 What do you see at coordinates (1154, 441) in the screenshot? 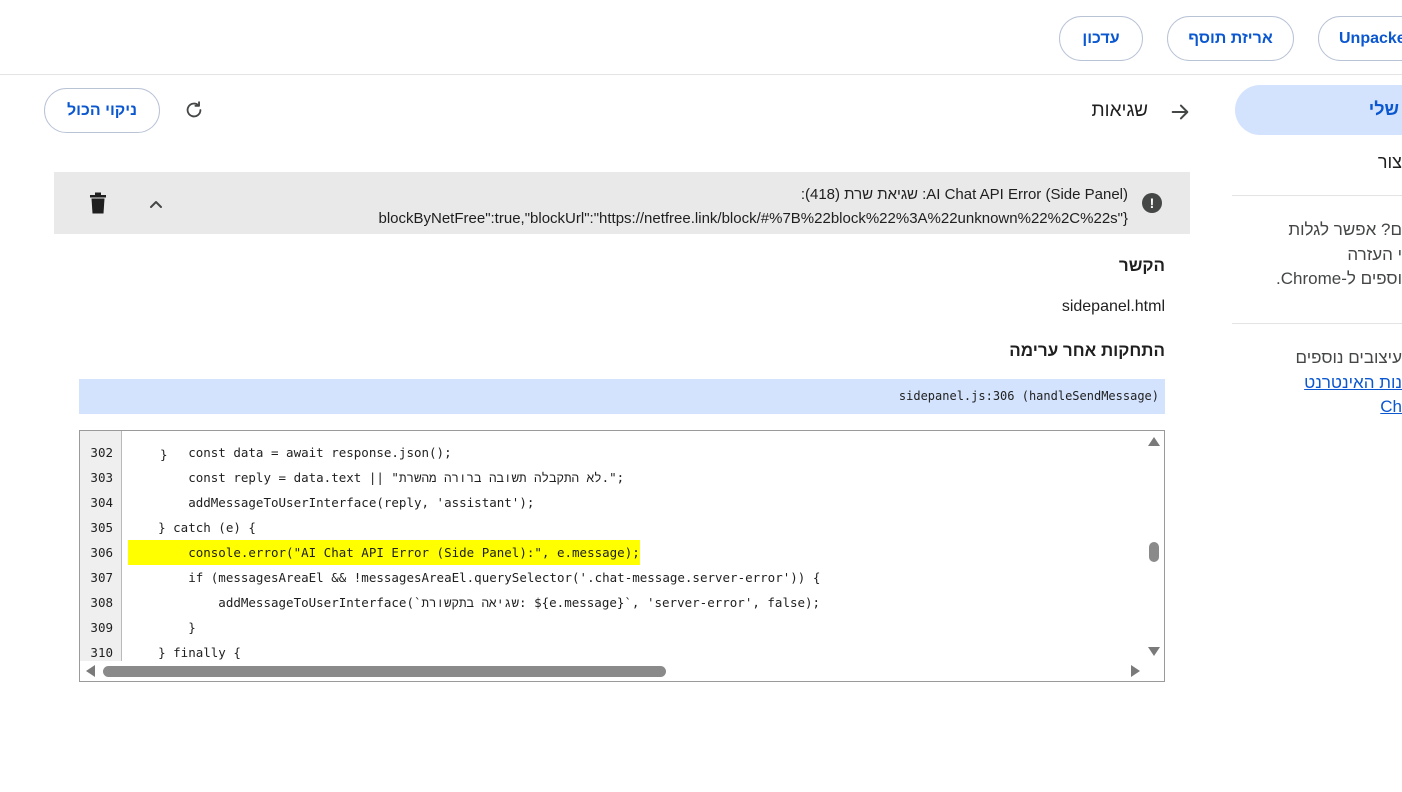
I see `scroll-up-icon` at bounding box center [1154, 441].